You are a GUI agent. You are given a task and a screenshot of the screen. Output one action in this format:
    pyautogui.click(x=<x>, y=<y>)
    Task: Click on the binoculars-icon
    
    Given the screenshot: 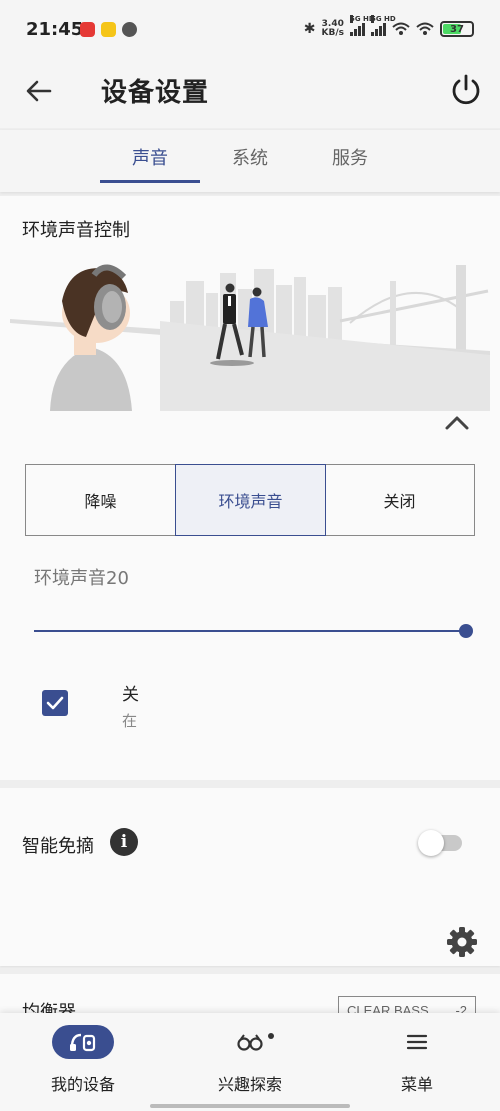 What is the action you would take?
    pyautogui.click(x=250, y=1042)
    